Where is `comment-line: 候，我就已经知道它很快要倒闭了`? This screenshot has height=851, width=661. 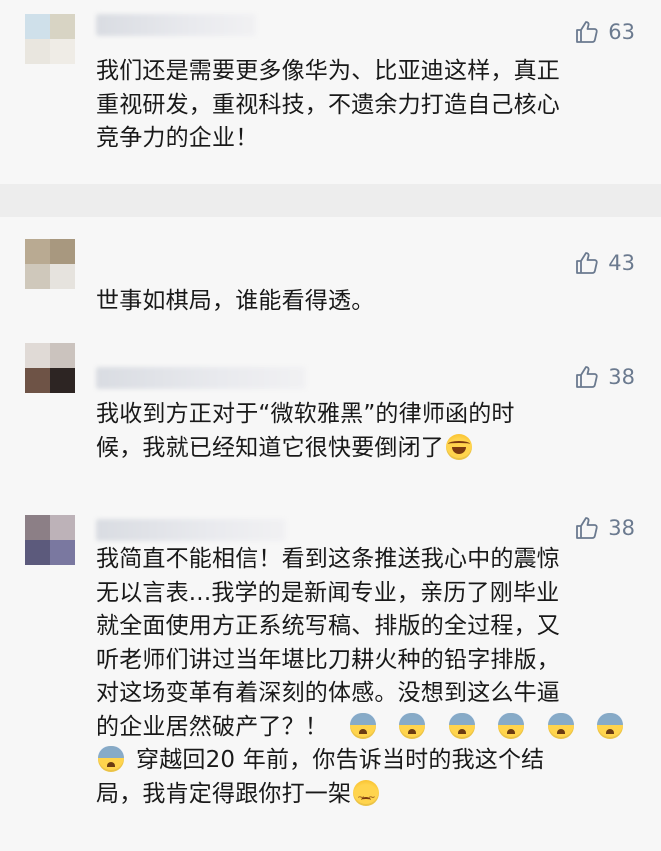
comment-line: 候，我就已经知道它很快要倒闭了 is located at coordinates (368, 449).